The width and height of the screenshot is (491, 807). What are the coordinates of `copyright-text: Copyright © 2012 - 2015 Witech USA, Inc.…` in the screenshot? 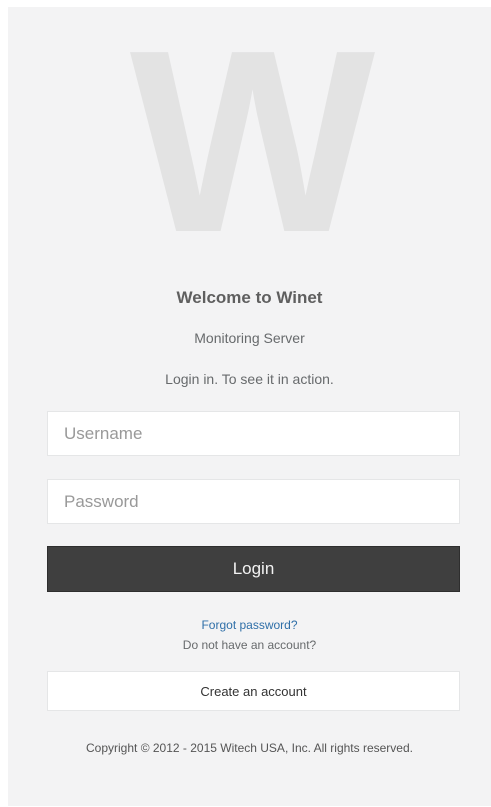 It's located at (249, 748).